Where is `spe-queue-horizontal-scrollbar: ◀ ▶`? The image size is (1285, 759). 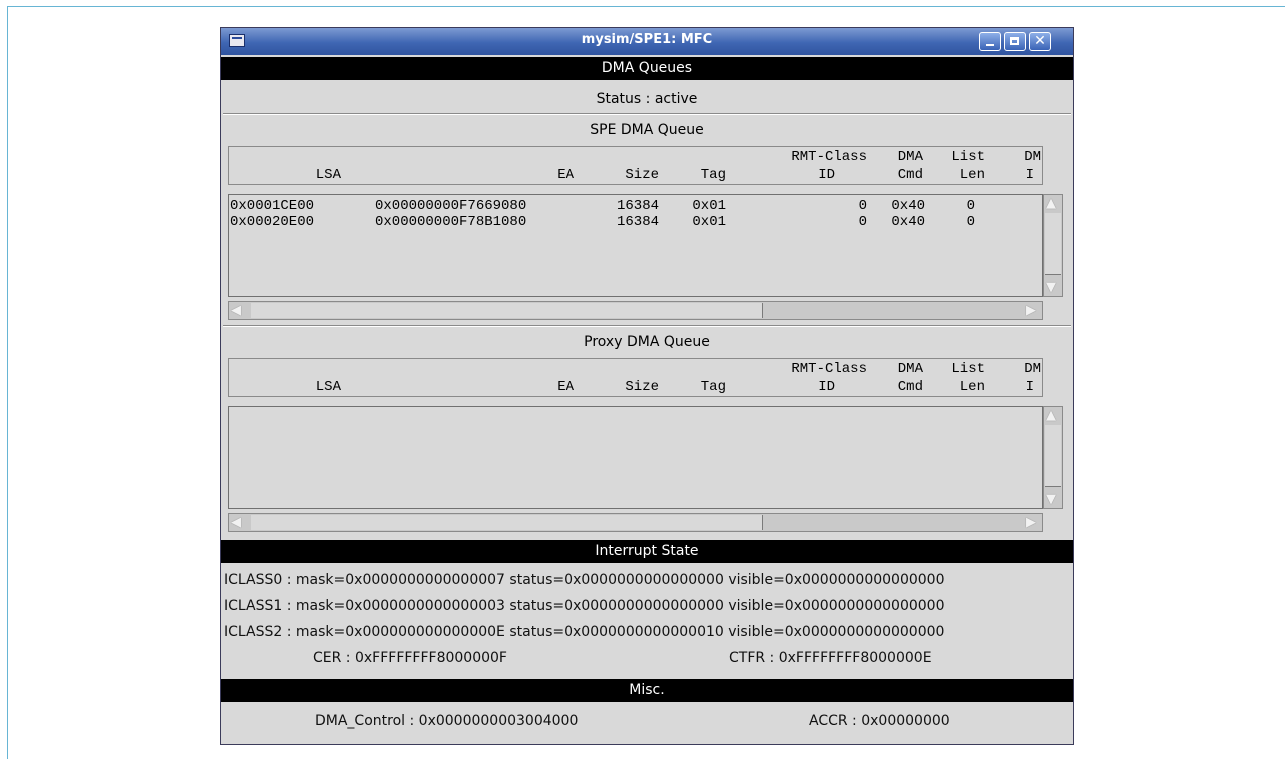
spe-queue-horizontal-scrollbar: ◀ ▶ is located at coordinates (635, 310).